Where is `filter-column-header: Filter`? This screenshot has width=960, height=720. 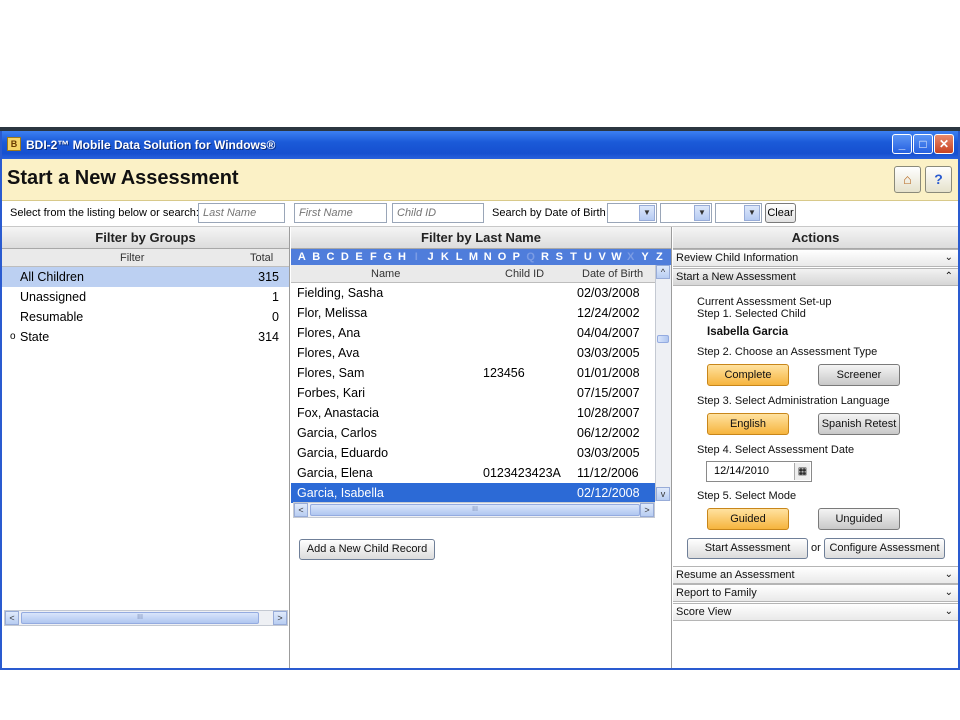 filter-column-header: Filter is located at coordinates (132, 258).